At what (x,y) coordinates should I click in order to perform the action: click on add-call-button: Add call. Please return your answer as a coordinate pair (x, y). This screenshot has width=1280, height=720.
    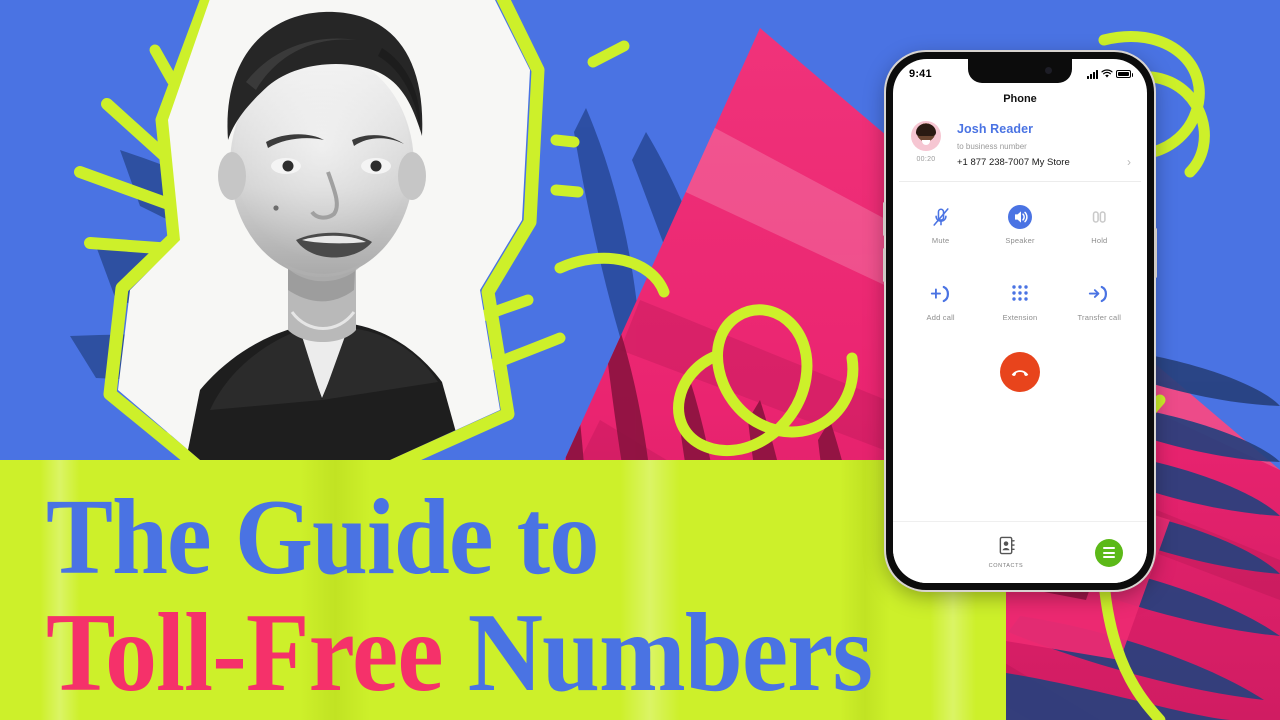
    Looking at the image, I should click on (940, 300).